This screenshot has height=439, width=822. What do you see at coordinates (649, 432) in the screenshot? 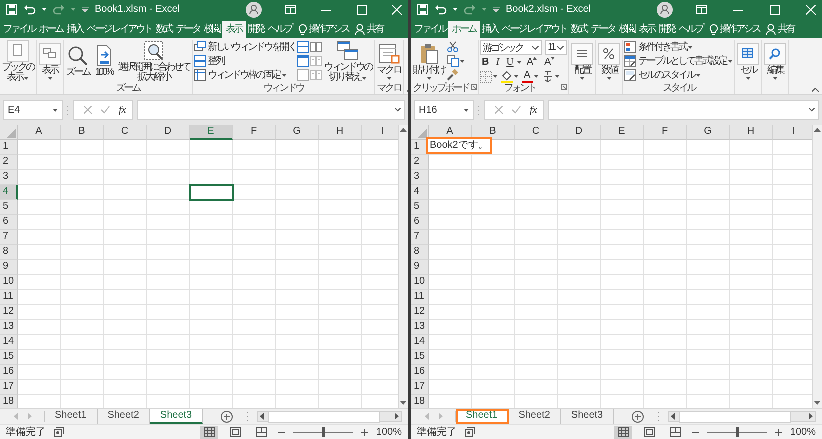
I see `page-icon` at bounding box center [649, 432].